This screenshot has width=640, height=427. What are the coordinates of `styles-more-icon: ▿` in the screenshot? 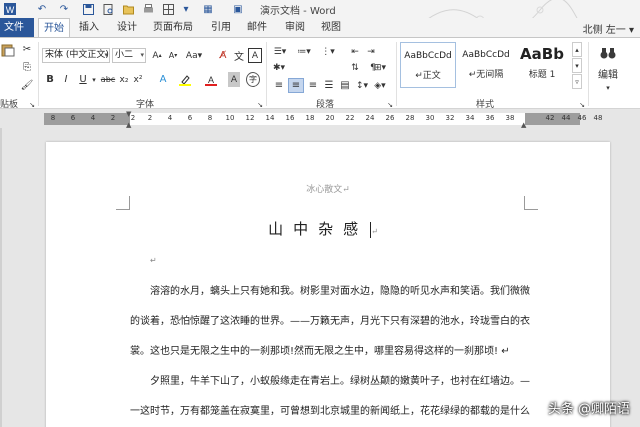 It's located at (577, 81).